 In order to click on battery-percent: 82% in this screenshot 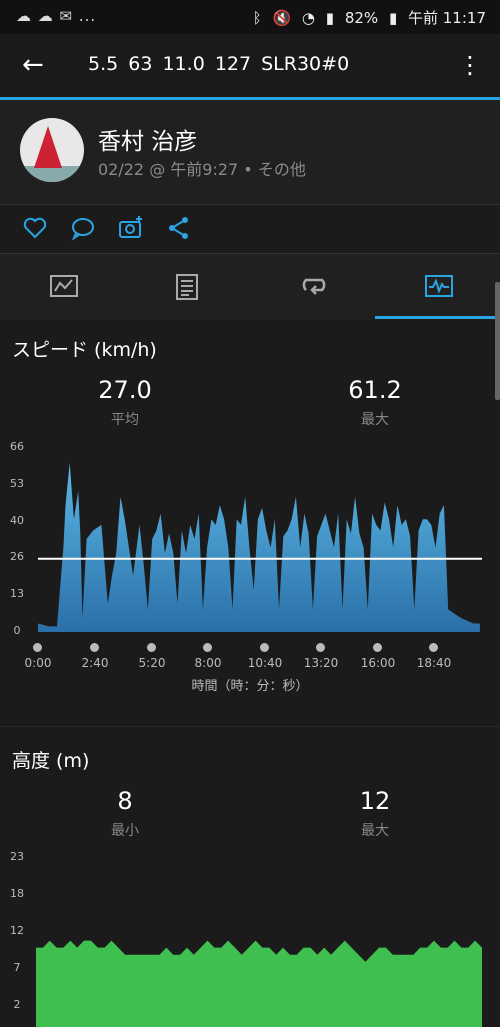, I will do `click(361, 18)`.